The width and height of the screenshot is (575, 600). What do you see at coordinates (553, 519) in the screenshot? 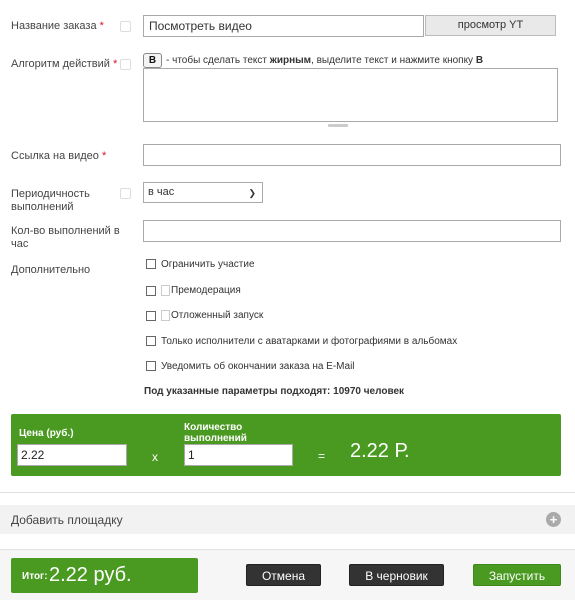
I see `plus-circle-icon: +` at bounding box center [553, 519].